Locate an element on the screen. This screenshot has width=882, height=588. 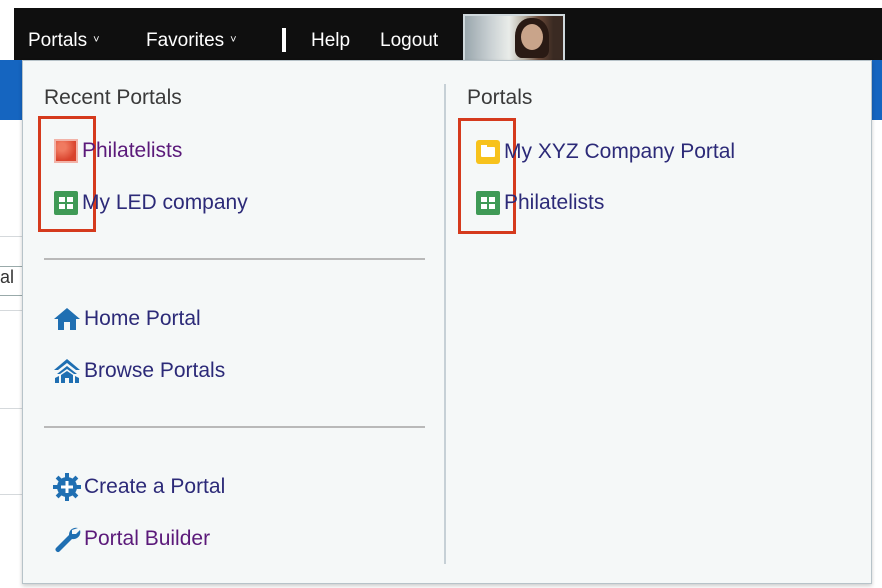
recent-portal-item: My LED company is located at coordinates (151, 203).